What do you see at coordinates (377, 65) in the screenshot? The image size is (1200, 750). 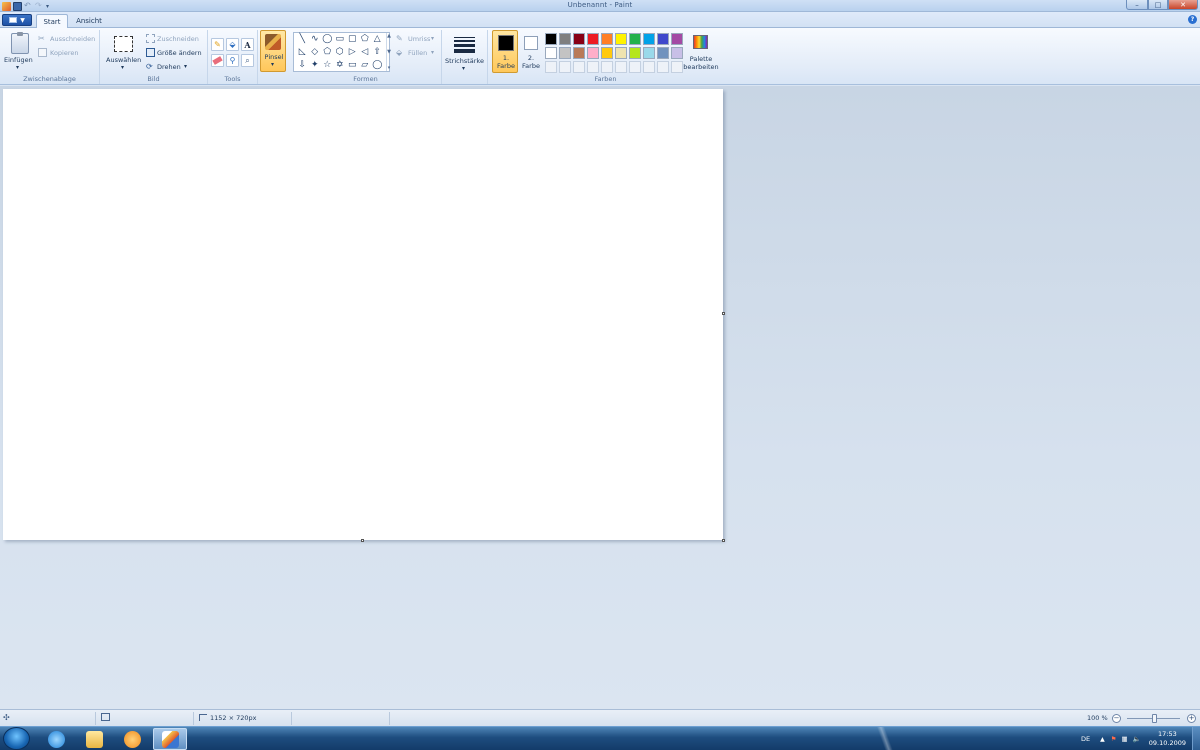 I see `cloud-callout-shape: ◯` at bounding box center [377, 65].